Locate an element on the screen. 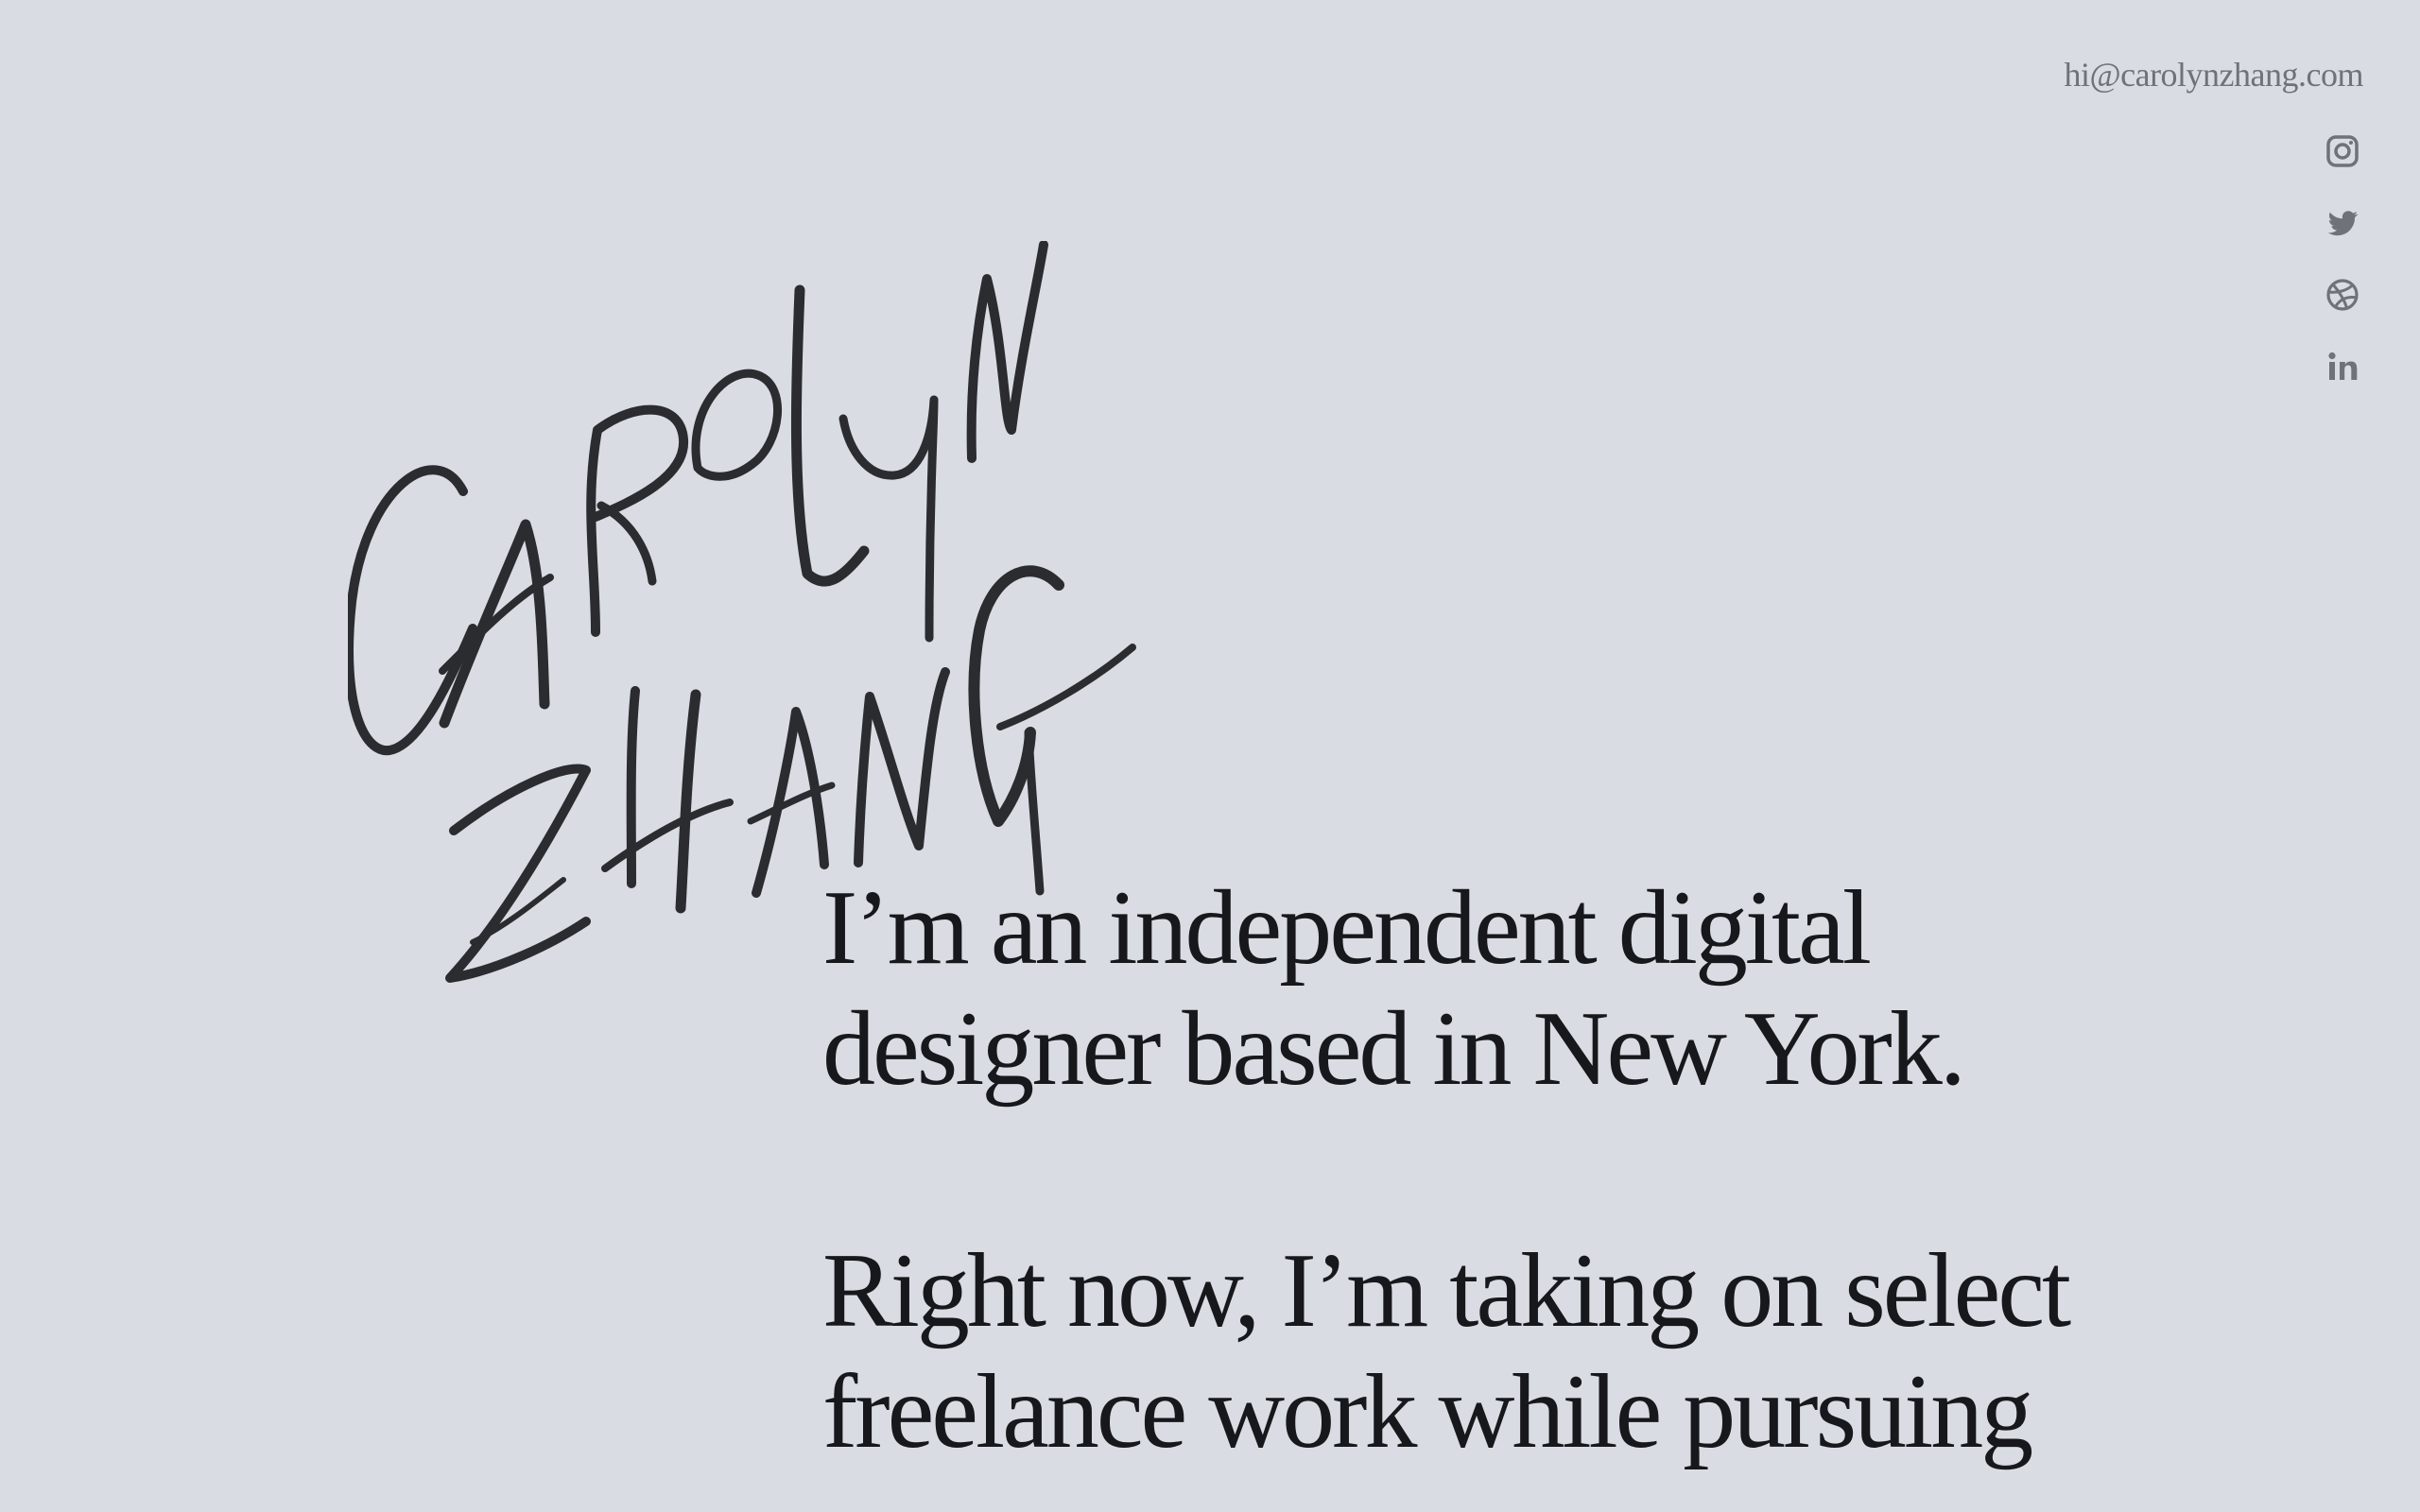 The height and width of the screenshot is (1512, 2420). linkedin-link is located at coordinates (2342, 366).